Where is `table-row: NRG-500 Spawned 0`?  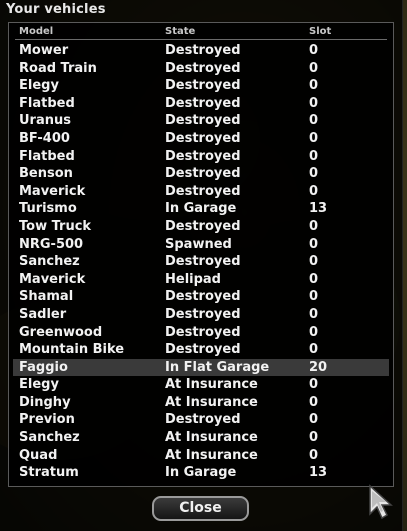
table-row: NRG-500 Spawned 0 is located at coordinates (201, 245).